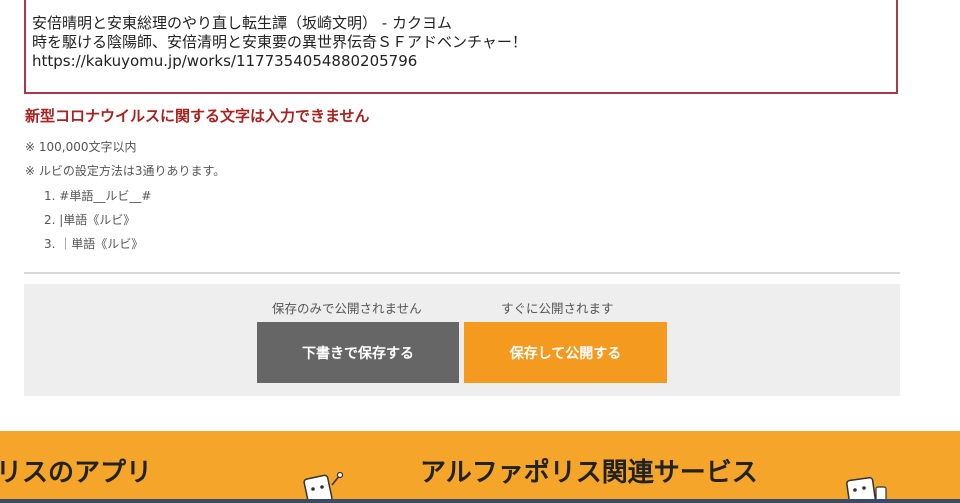  Describe the element at coordinates (557, 308) in the screenshot. I see `publish-hint: すぐに公開されます` at that location.